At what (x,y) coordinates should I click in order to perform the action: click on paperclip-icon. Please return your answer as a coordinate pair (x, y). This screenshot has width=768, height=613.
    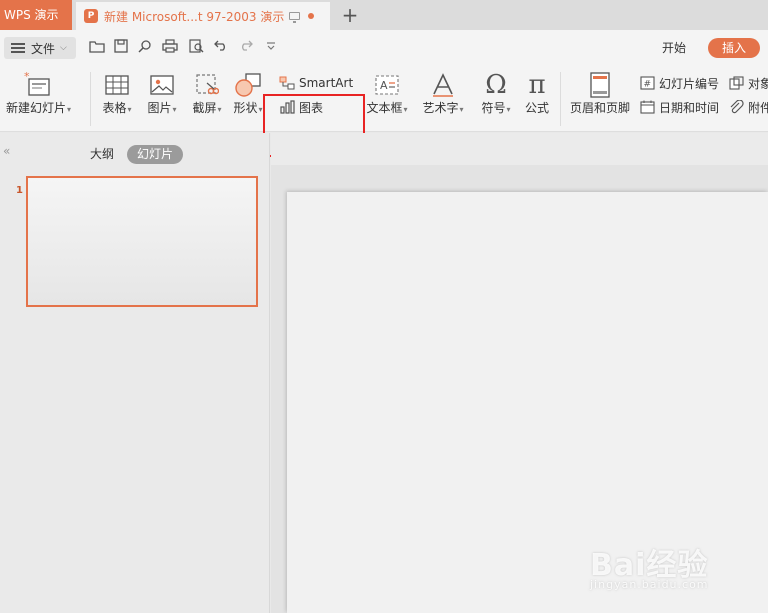
    Looking at the image, I should click on (736, 107).